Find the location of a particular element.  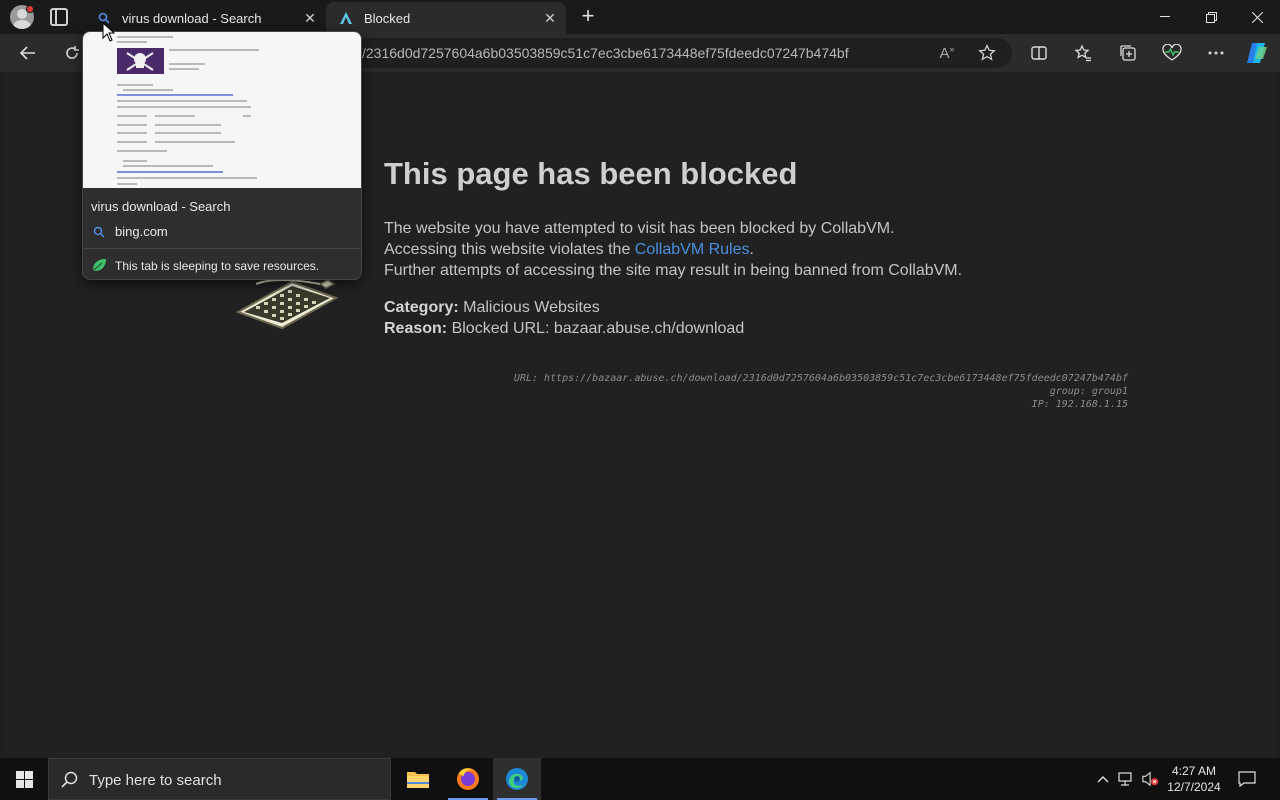

favorite-star-icon is located at coordinates (987, 53).